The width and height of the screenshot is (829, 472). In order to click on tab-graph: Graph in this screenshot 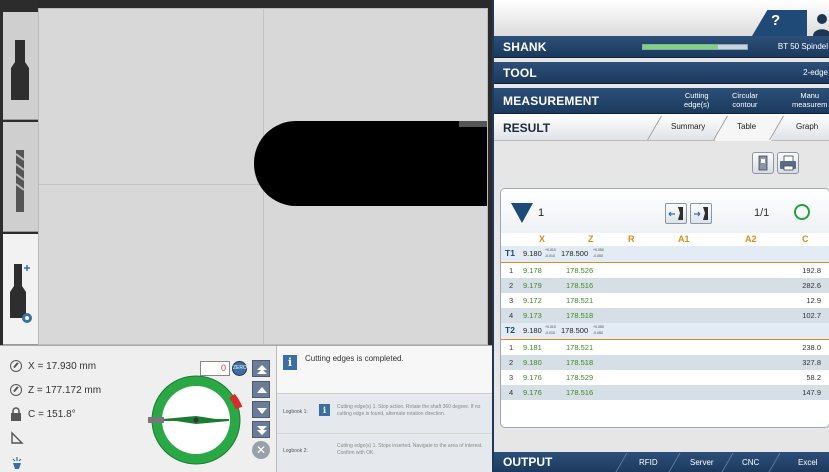, I will do `click(807, 126)`.